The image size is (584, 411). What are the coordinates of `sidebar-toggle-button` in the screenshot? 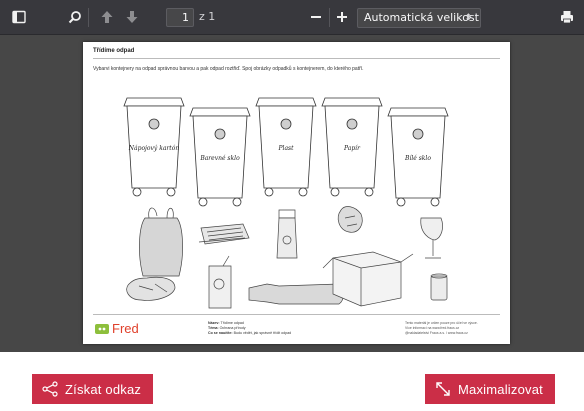 It's located at (19, 17).